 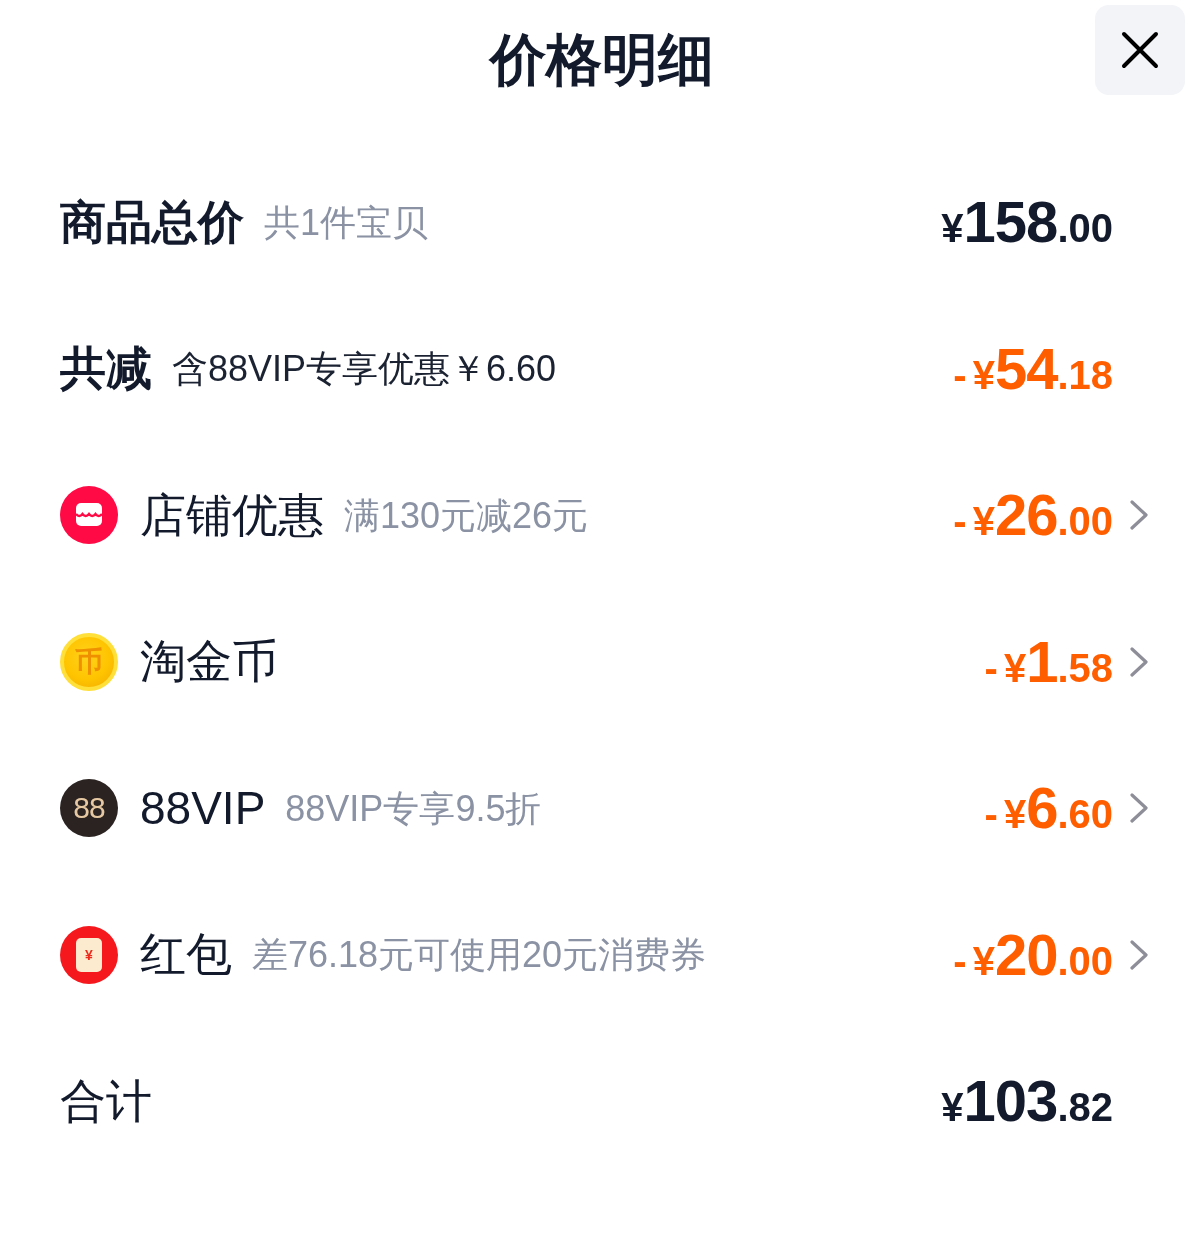 I want to click on row-label: 共减, so click(x=106, y=369).